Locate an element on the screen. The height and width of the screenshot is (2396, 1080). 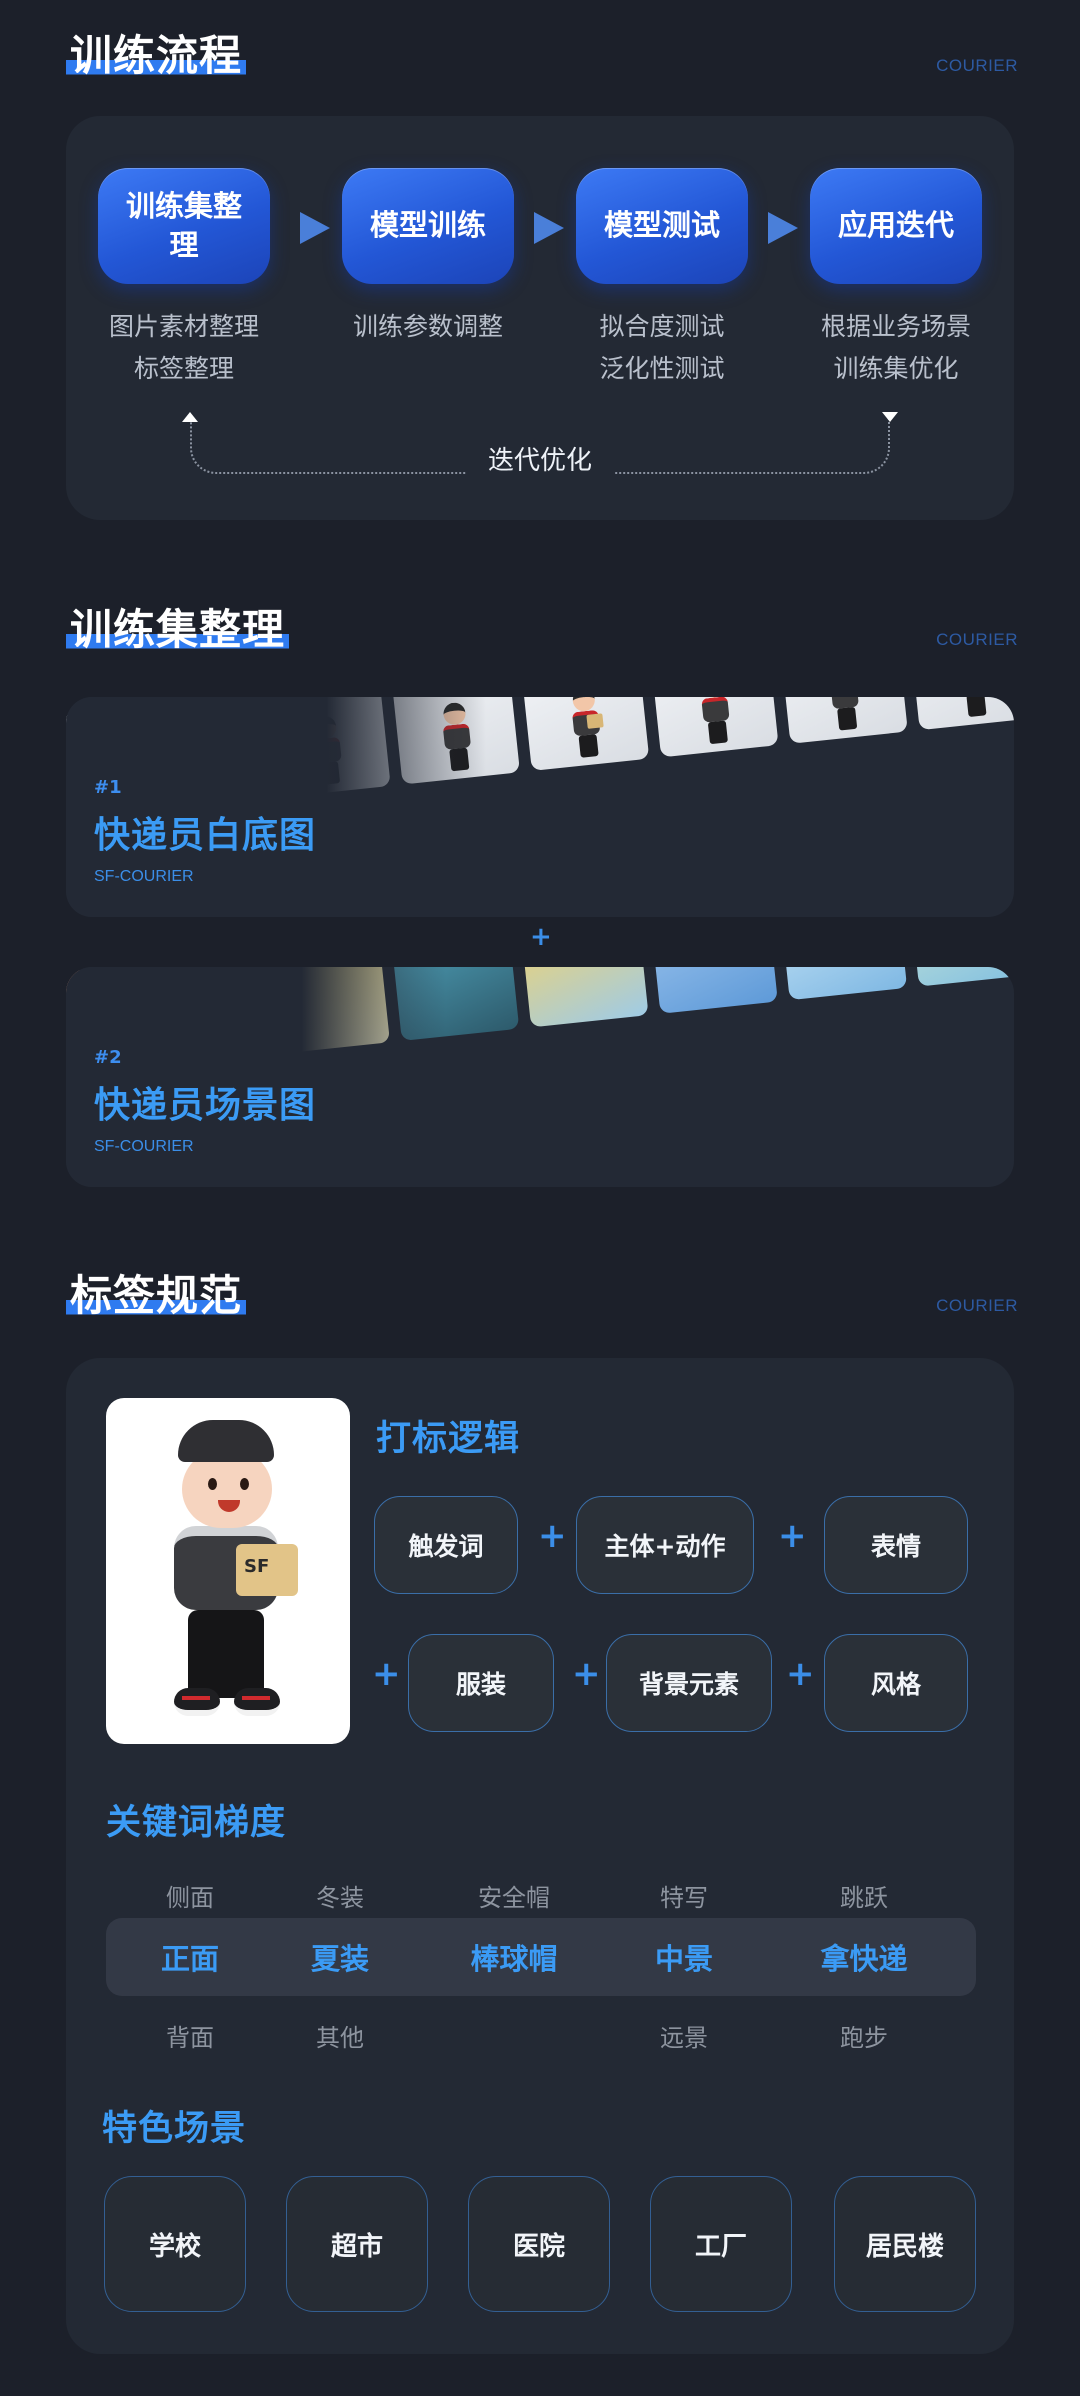
section-title-dataset: 训练集整理 is located at coordinates (178, 626).